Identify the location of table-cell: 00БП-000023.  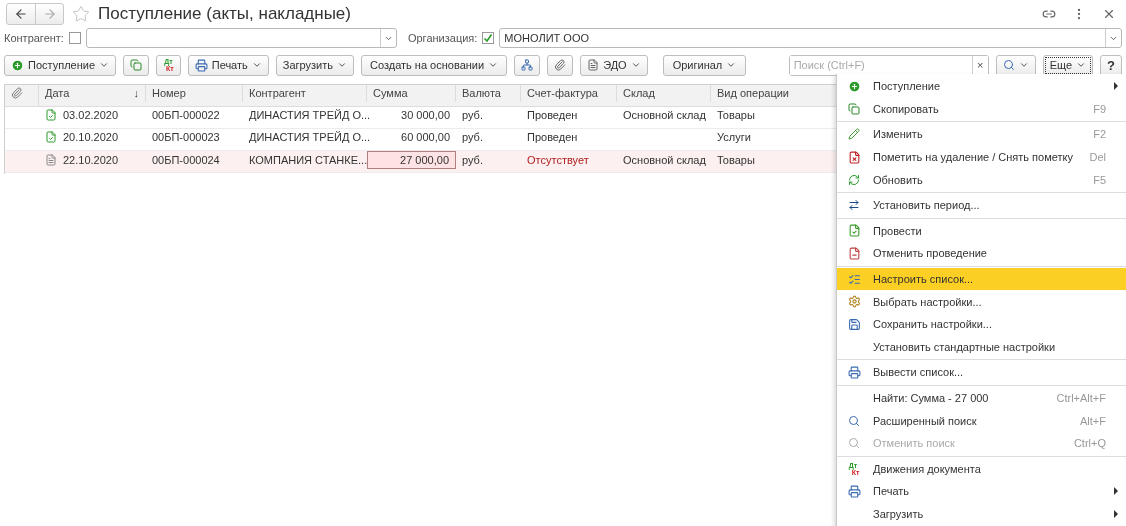
(186, 137).